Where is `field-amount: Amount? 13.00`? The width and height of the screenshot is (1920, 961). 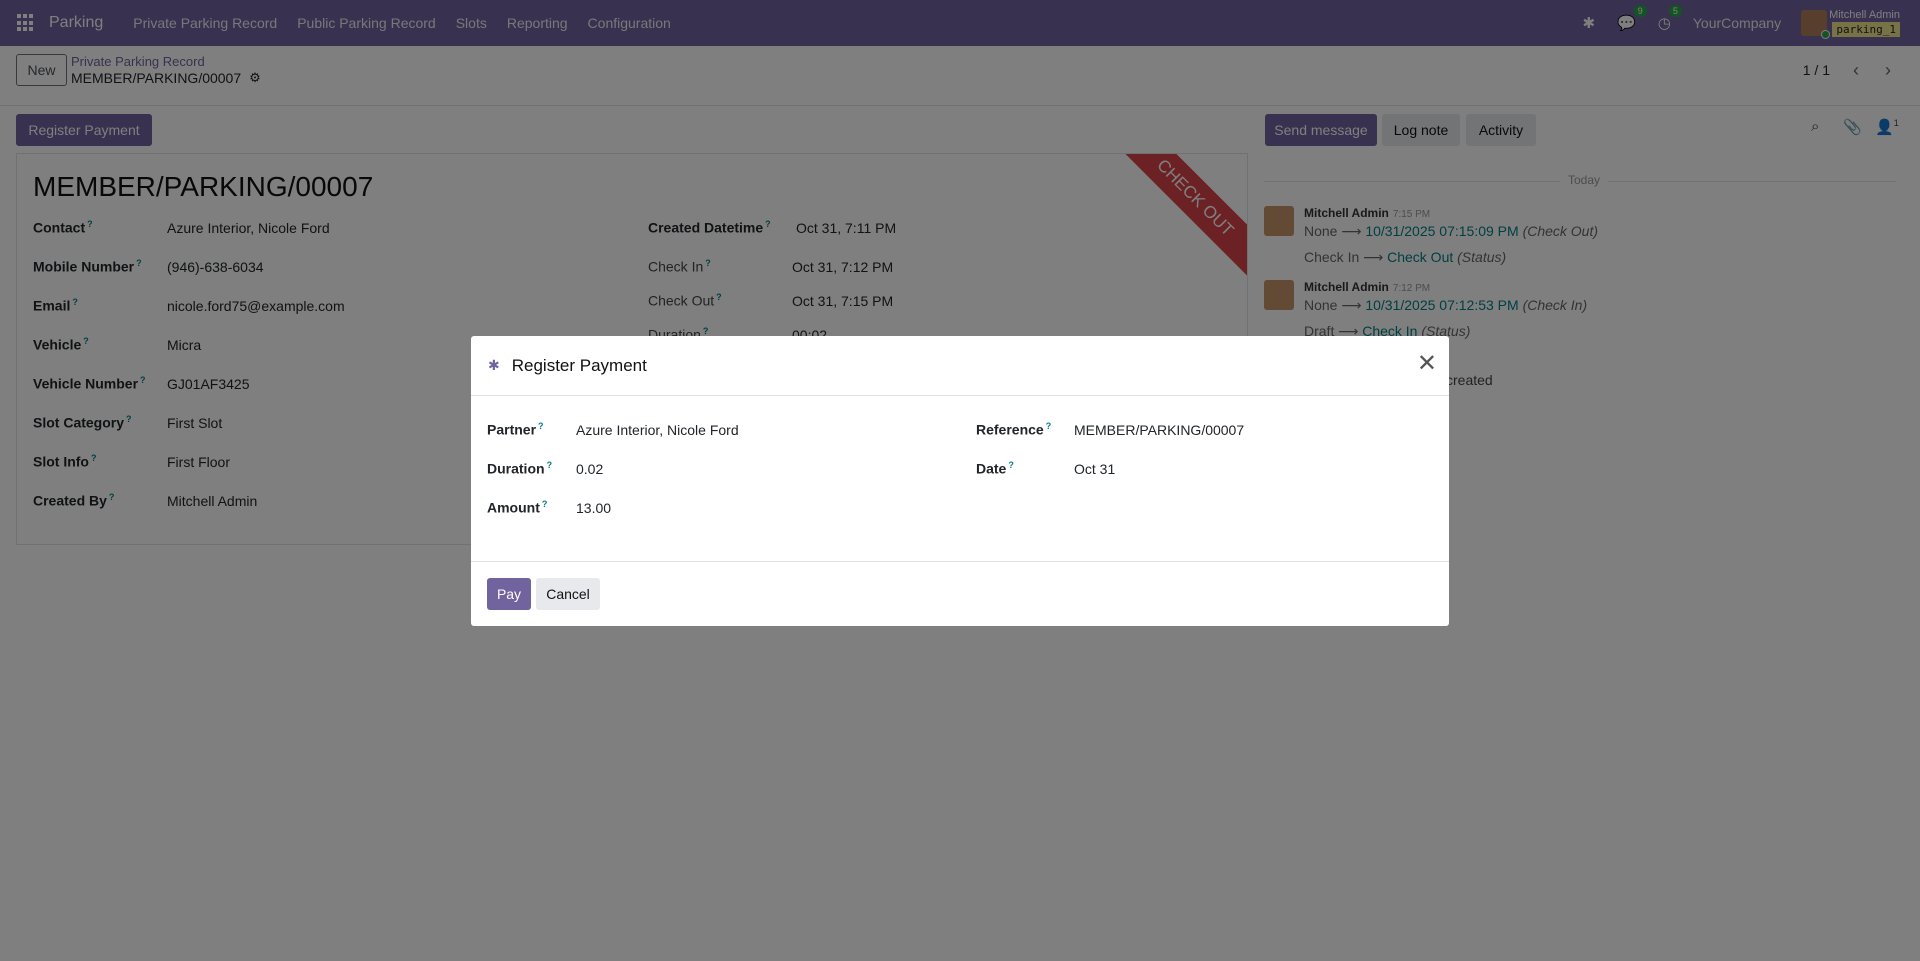 field-amount: Amount? 13.00 is located at coordinates (549, 507).